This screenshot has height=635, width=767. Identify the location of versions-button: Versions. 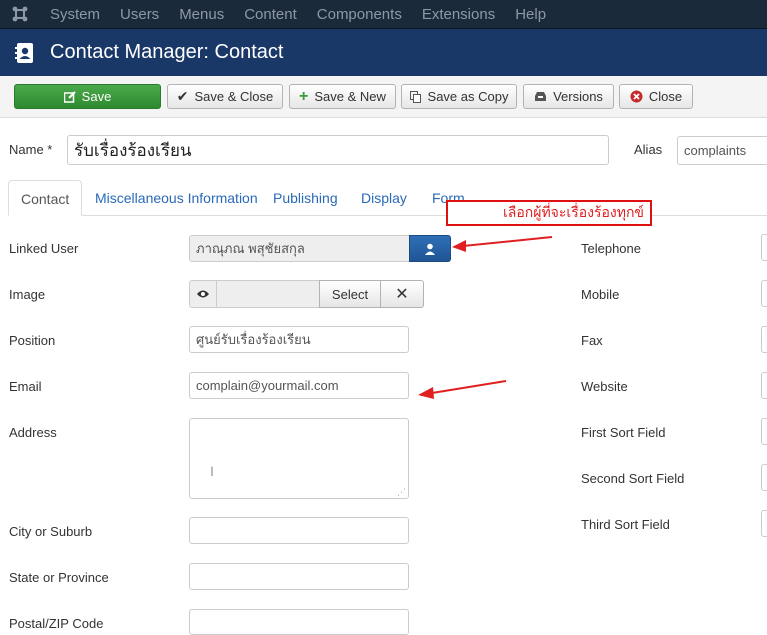
(568, 96).